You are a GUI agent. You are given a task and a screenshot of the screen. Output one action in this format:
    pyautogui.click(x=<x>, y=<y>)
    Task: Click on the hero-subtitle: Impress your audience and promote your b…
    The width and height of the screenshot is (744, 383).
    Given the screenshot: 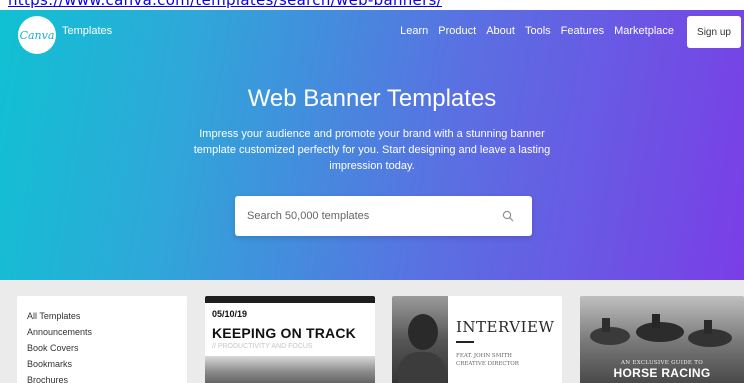 What is the action you would take?
    pyautogui.click(x=372, y=150)
    